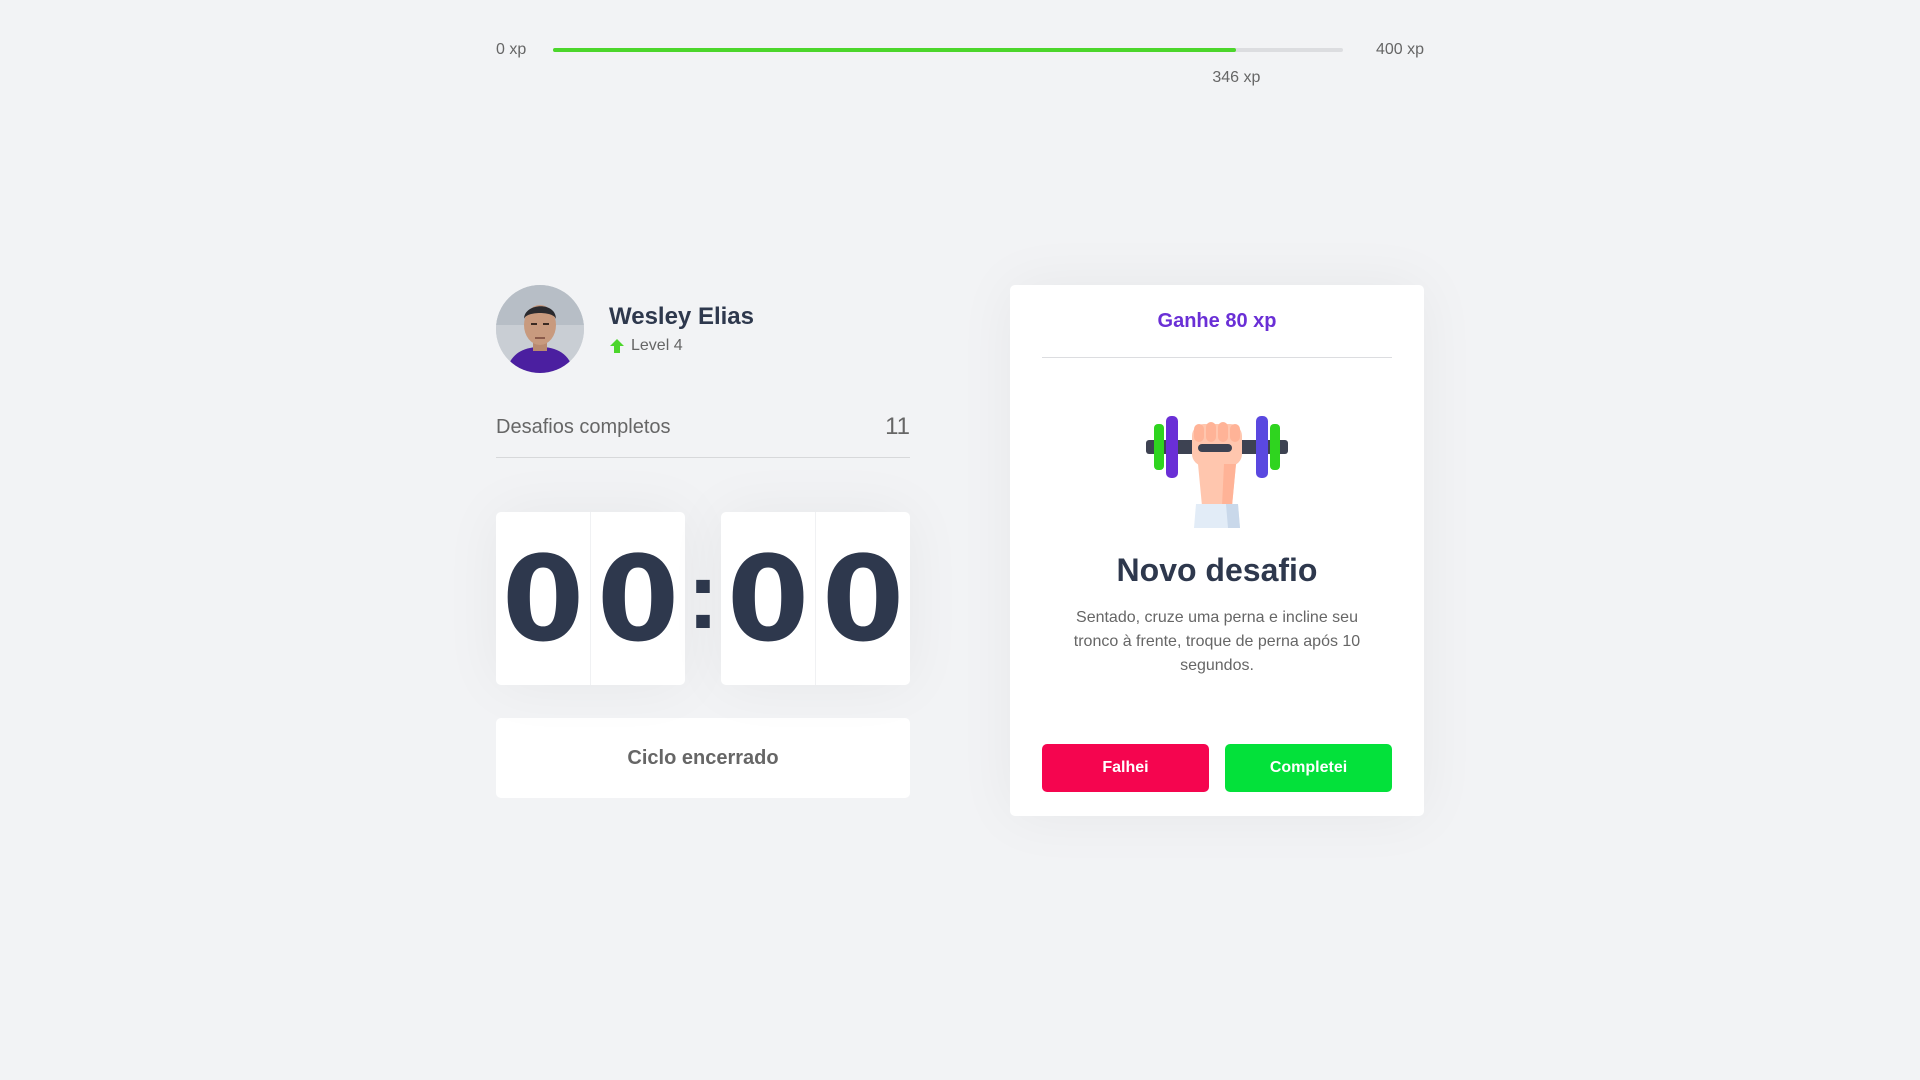 The image size is (1920, 1080). Describe the element at coordinates (1399, 49) in the screenshot. I see `xp-max-label: 400 xp` at that location.